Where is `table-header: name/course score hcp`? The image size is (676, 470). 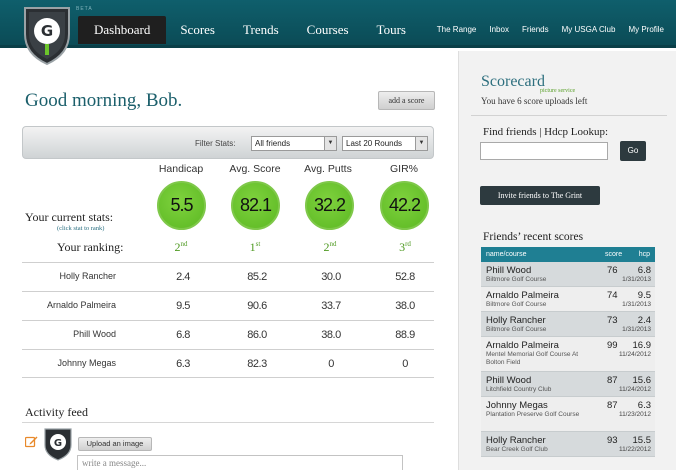 table-header: name/course score hcp is located at coordinates (568, 254).